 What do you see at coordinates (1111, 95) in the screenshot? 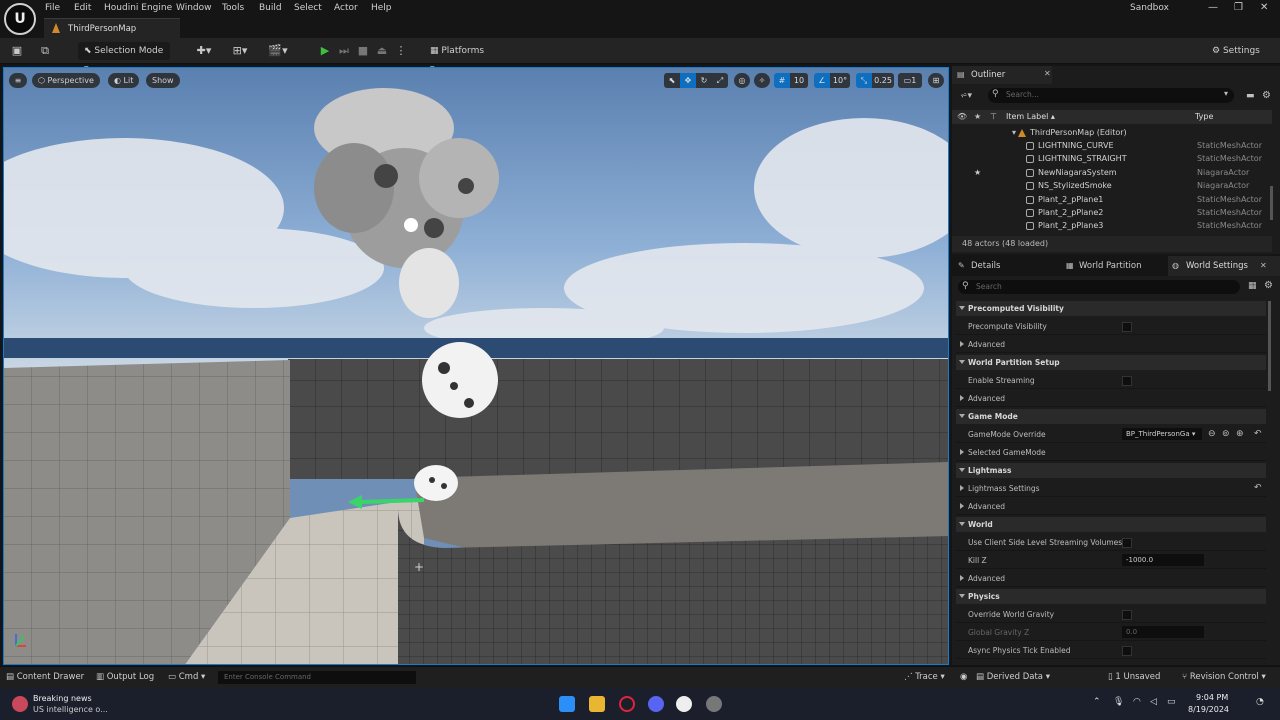
I see `outliner-search: ⚲ Search... ▾` at bounding box center [1111, 95].